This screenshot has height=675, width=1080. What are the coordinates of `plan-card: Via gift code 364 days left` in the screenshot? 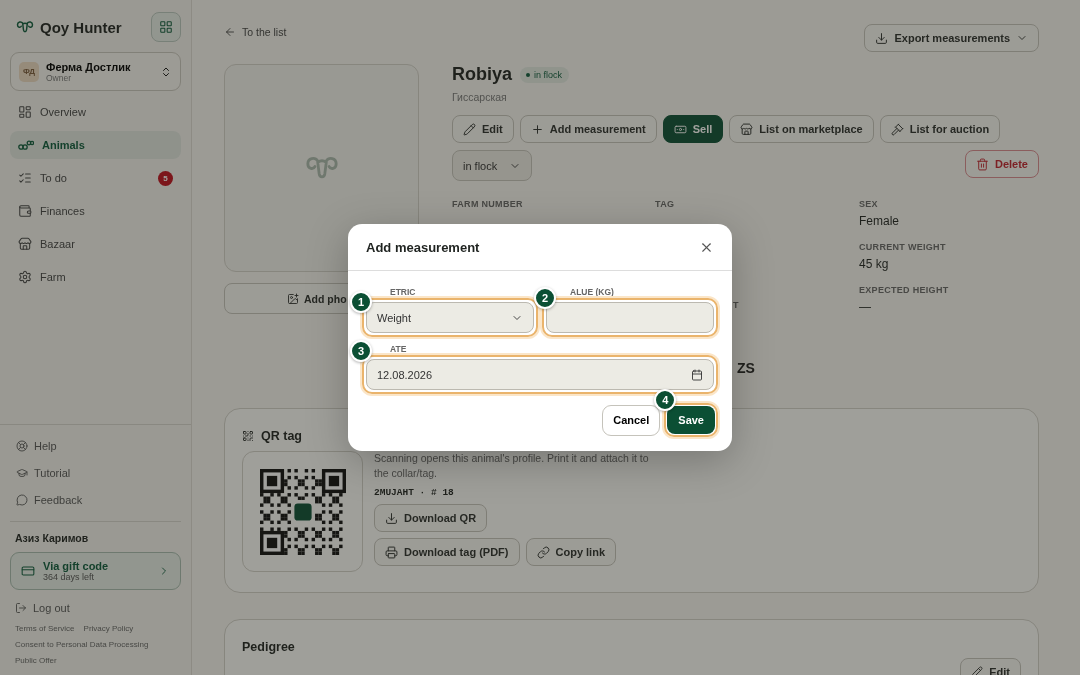 It's located at (95, 571).